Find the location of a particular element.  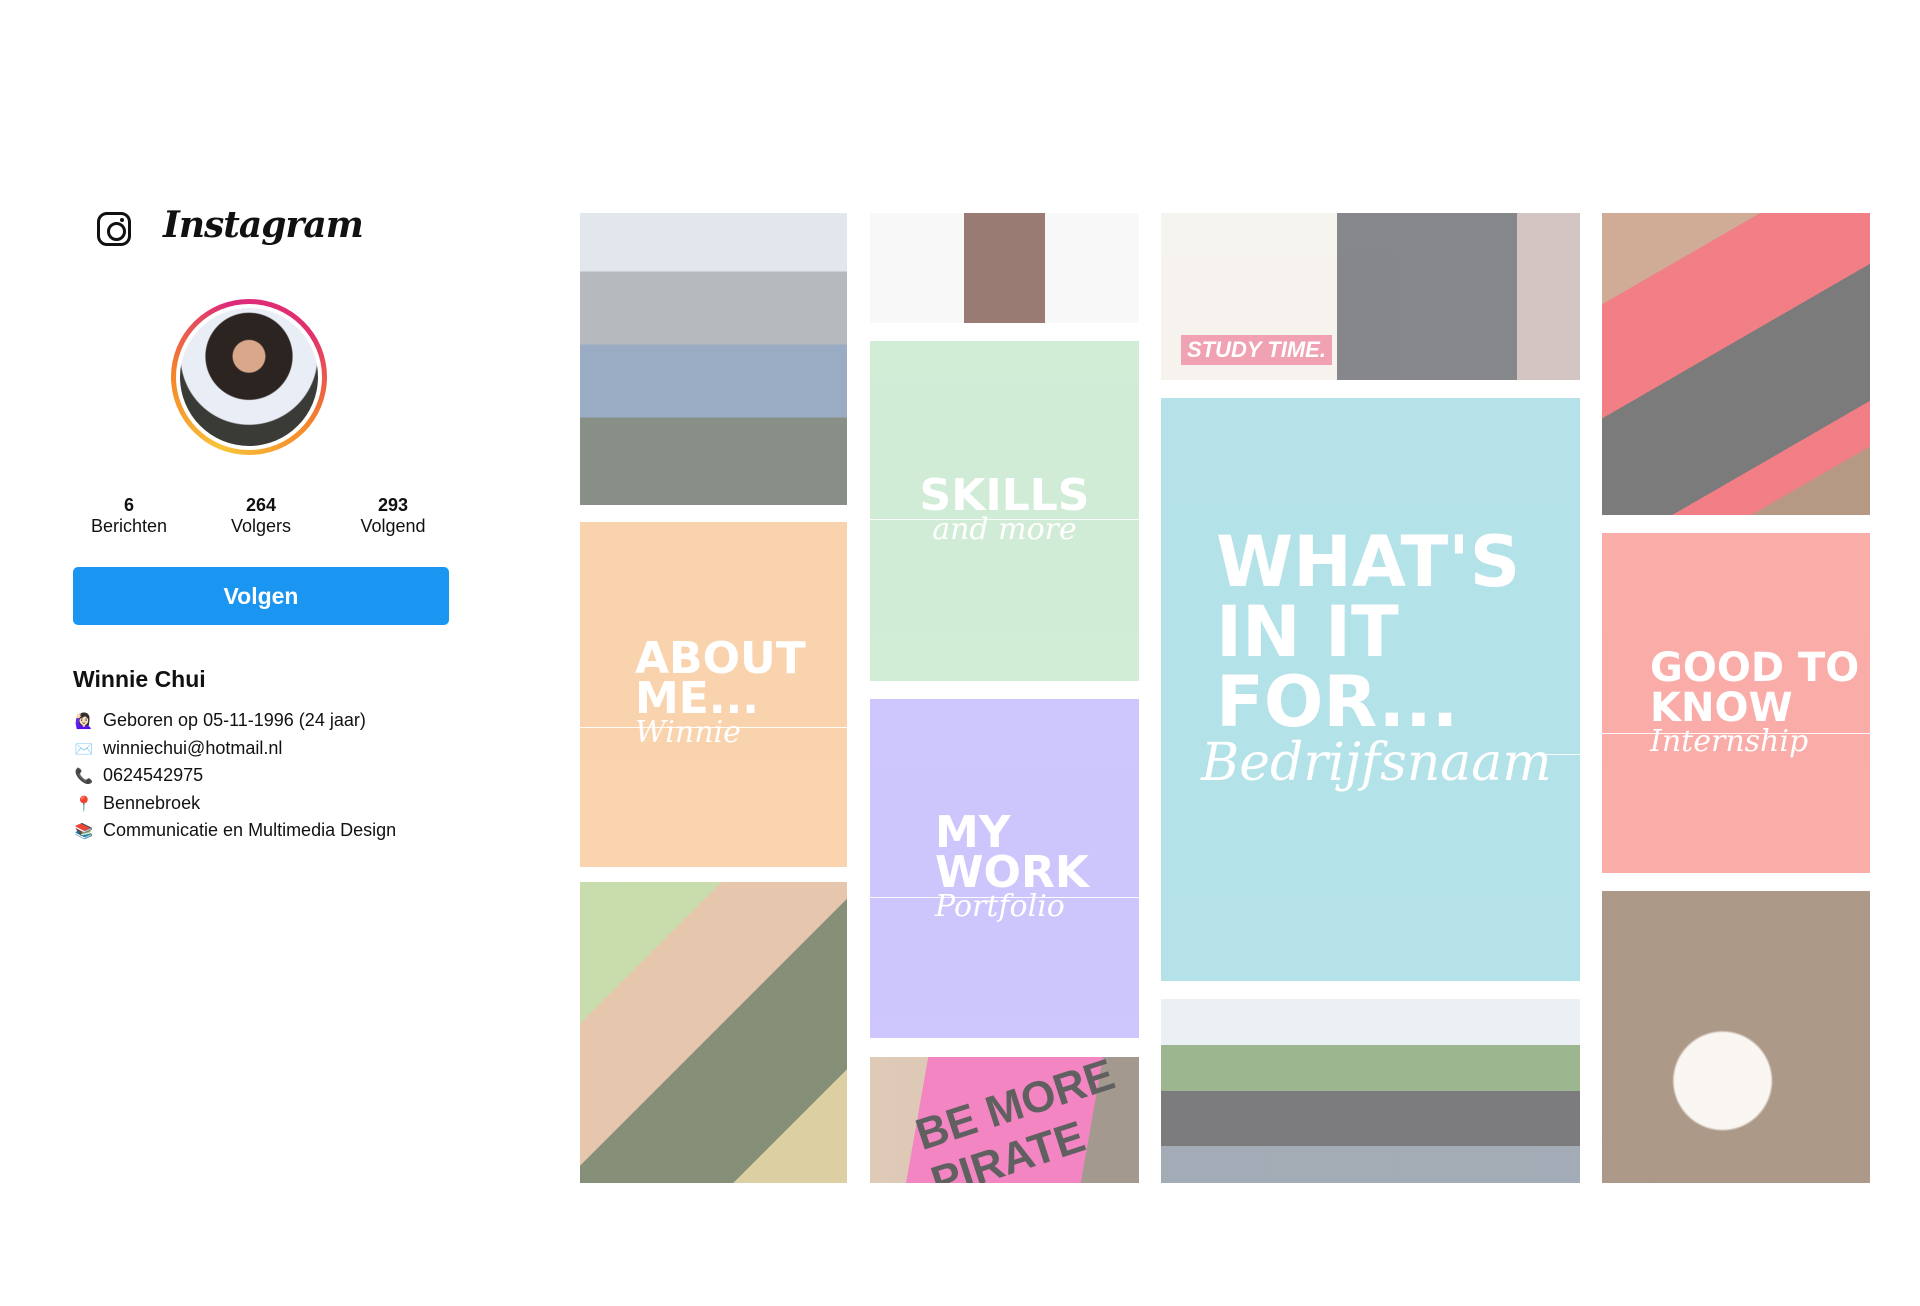

post-subtitle: Bedrijfsnaam is located at coordinates (1376, 762).